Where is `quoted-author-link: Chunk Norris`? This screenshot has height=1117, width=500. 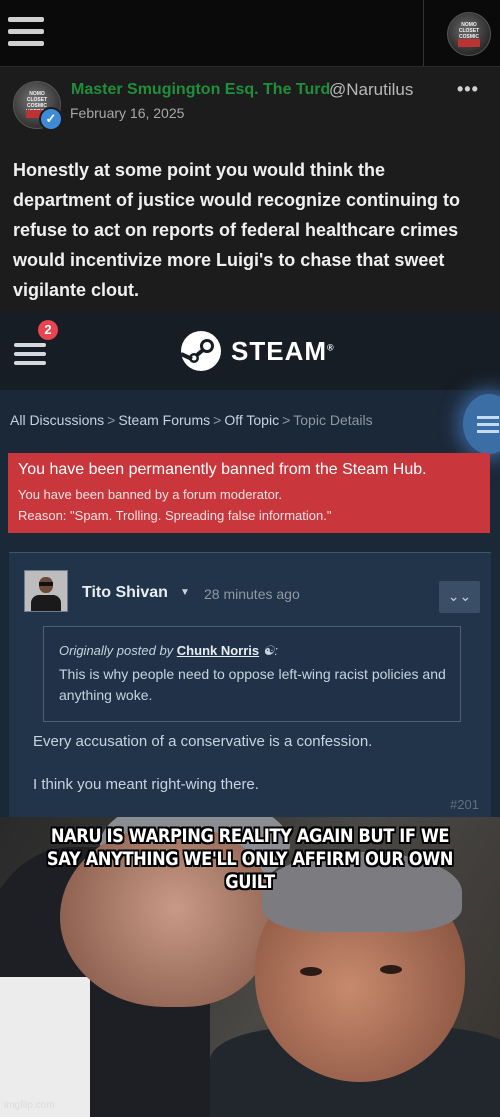
quoted-author-link: Chunk Norris is located at coordinates (218, 650).